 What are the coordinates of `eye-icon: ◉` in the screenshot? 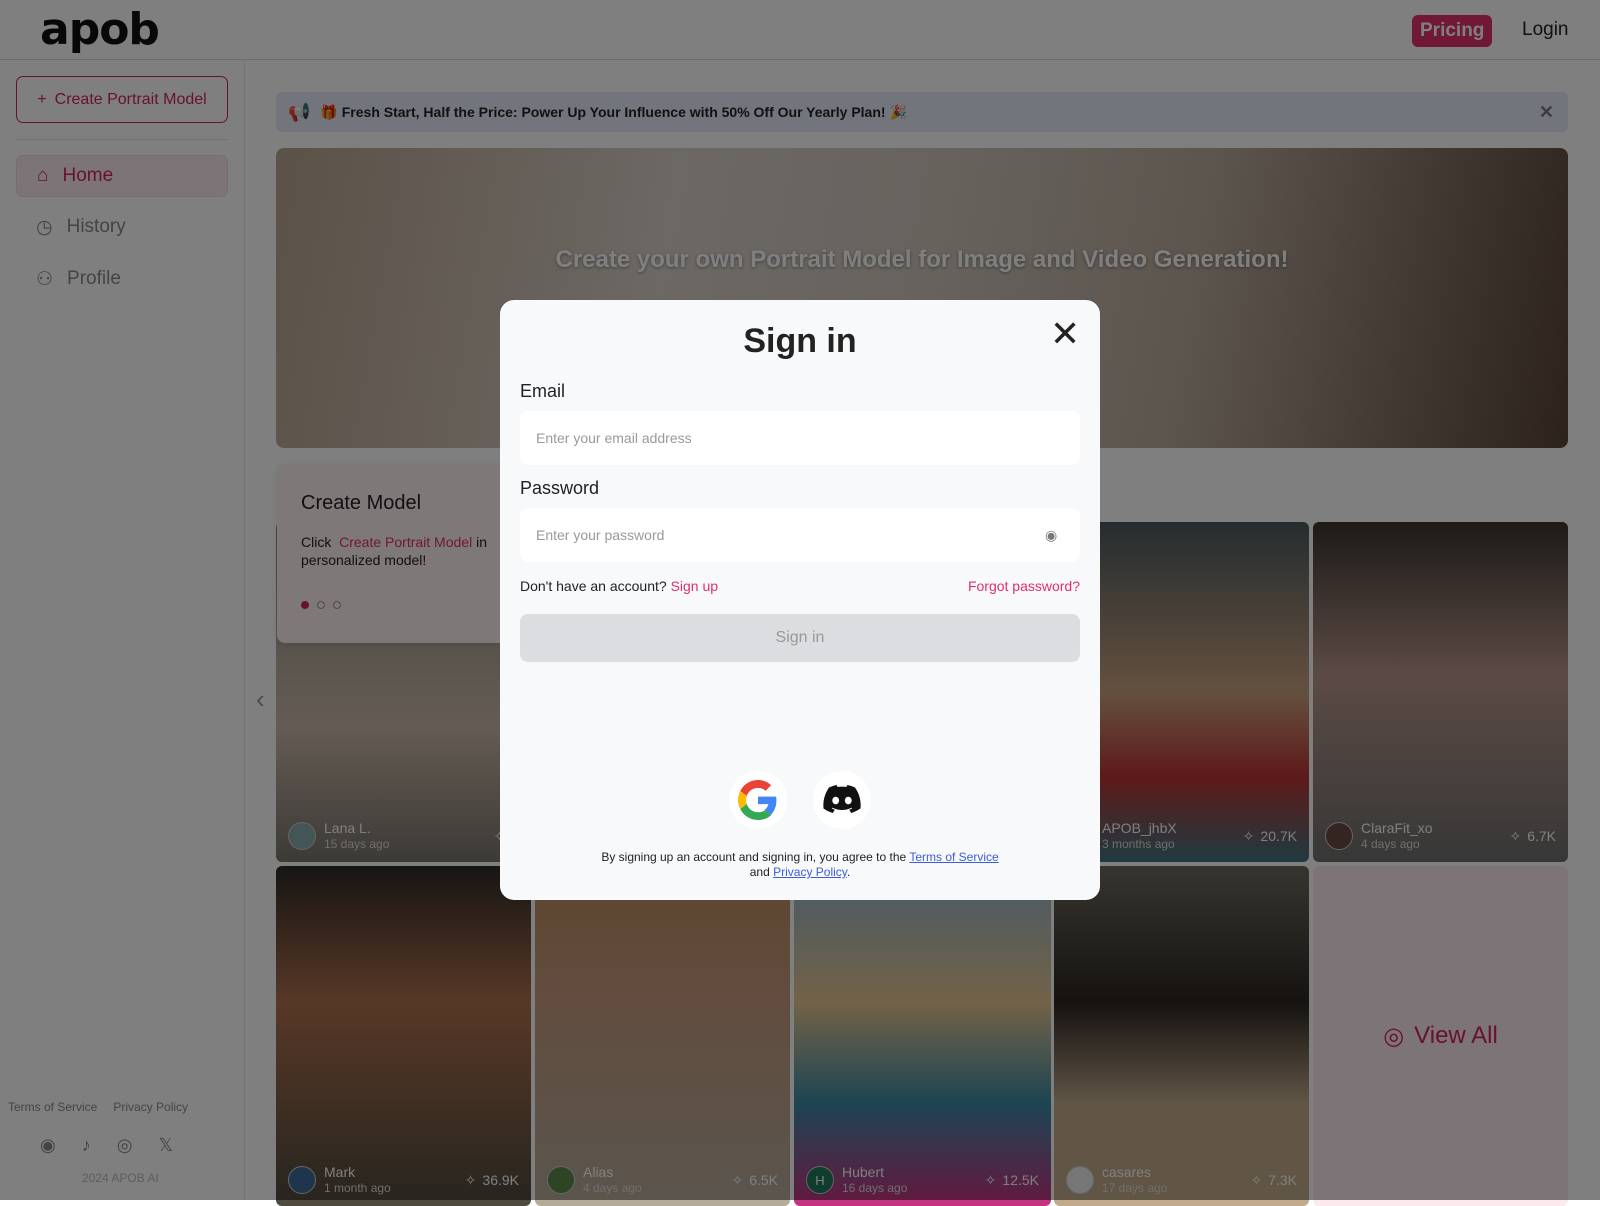 It's located at (1051, 535).